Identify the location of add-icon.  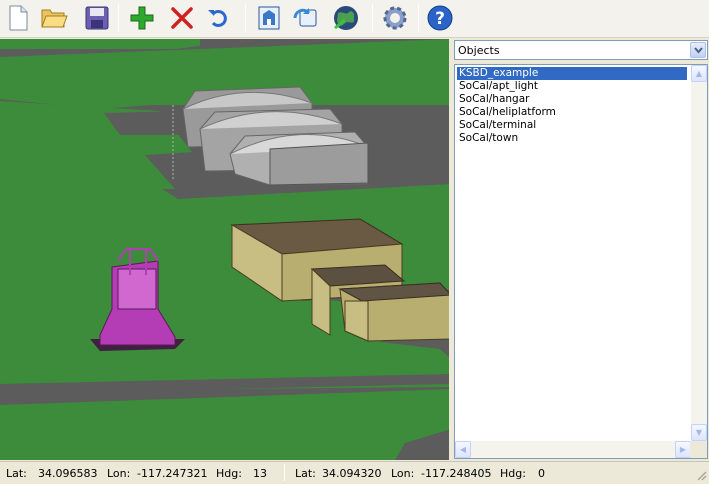
(142, 18).